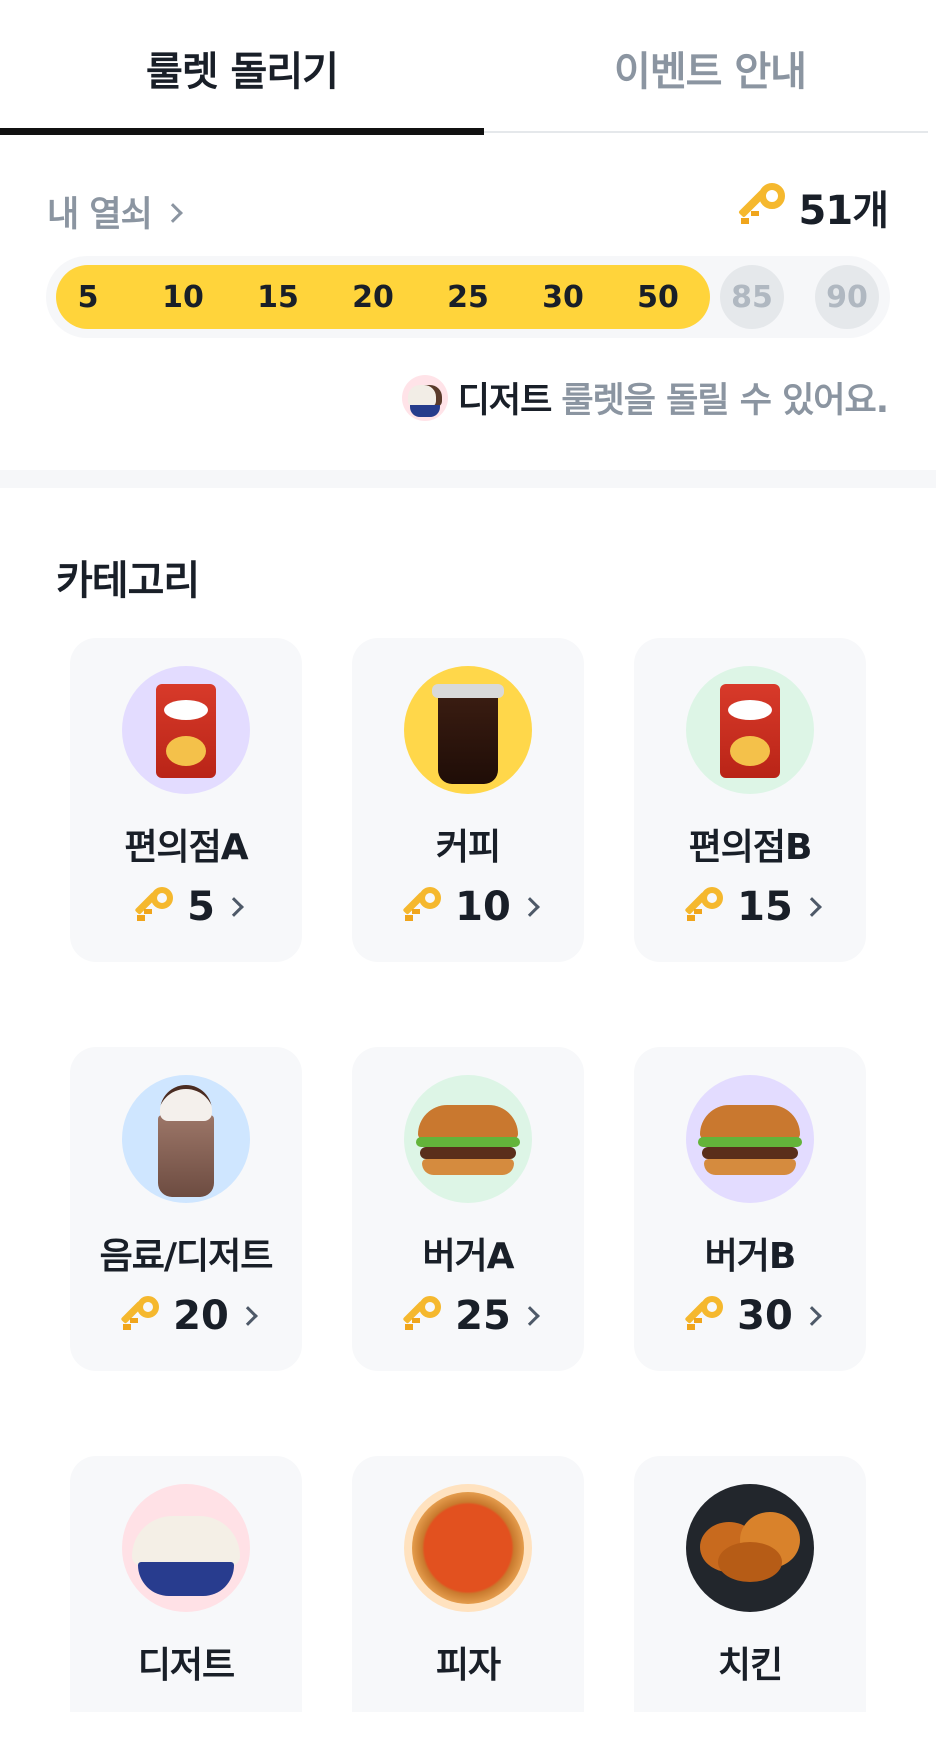 This screenshot has width=936, height=1748. I want to click on category-cost: 30, so click(750, 1316).